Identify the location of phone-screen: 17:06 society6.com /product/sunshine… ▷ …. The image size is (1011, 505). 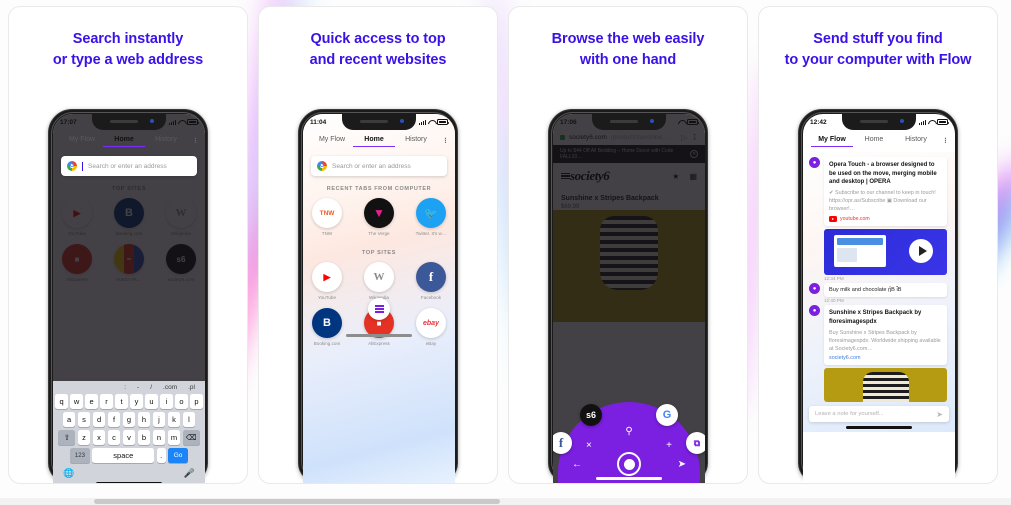
(629, 298).